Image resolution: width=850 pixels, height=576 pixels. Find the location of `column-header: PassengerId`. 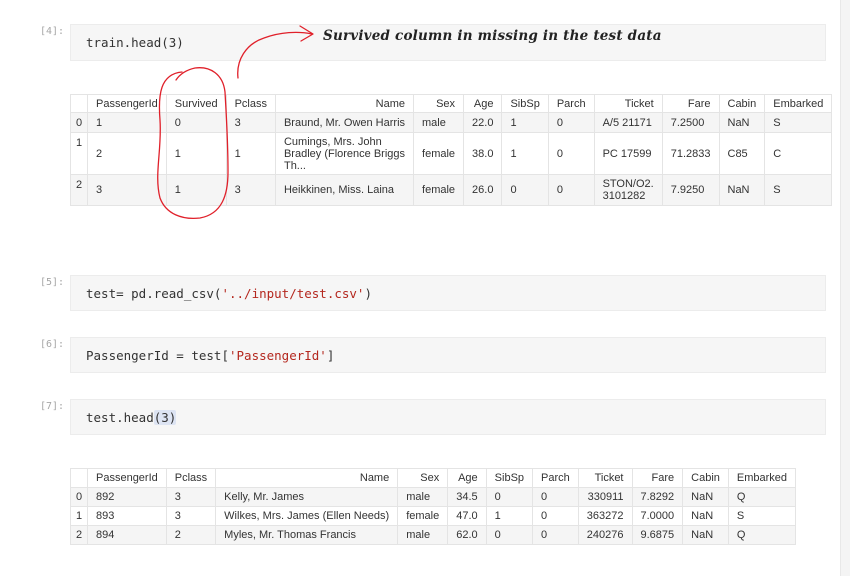

column-header: PassengerId is located at coordinates (127, 478).